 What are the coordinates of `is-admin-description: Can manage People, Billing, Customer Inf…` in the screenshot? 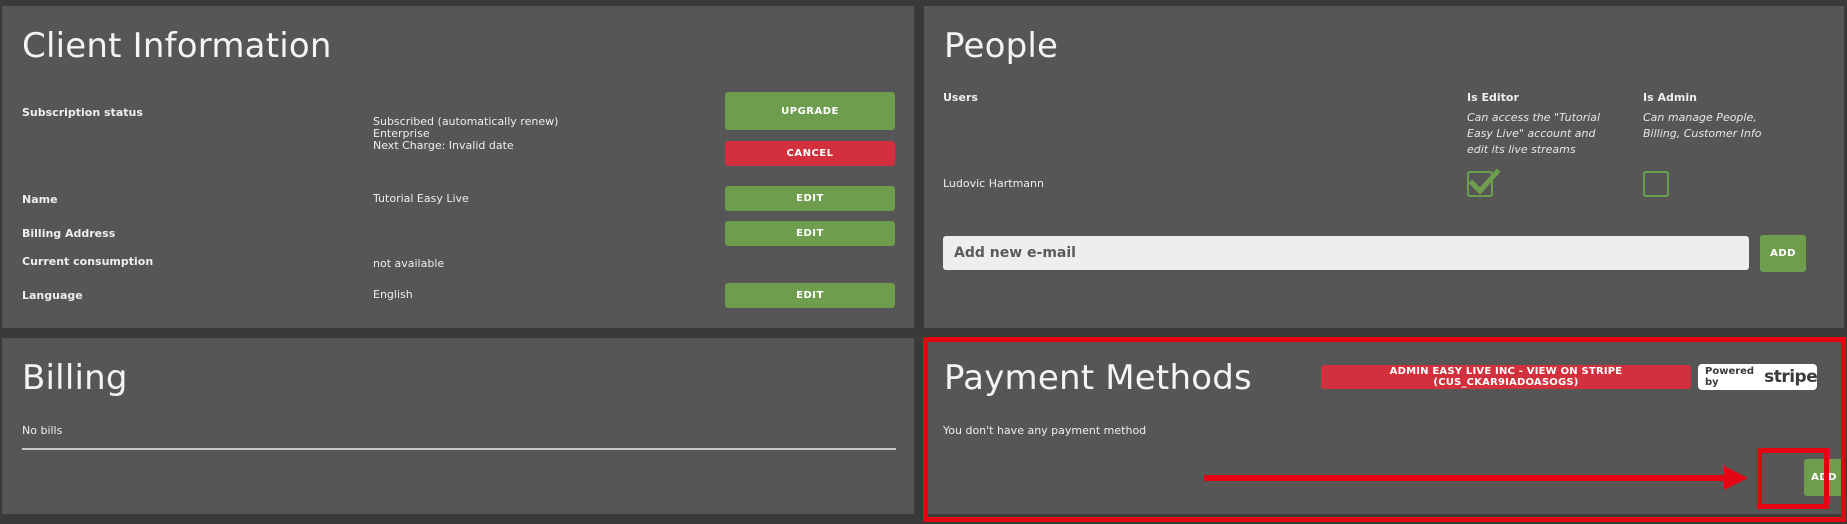 It's located at (1702, 125).